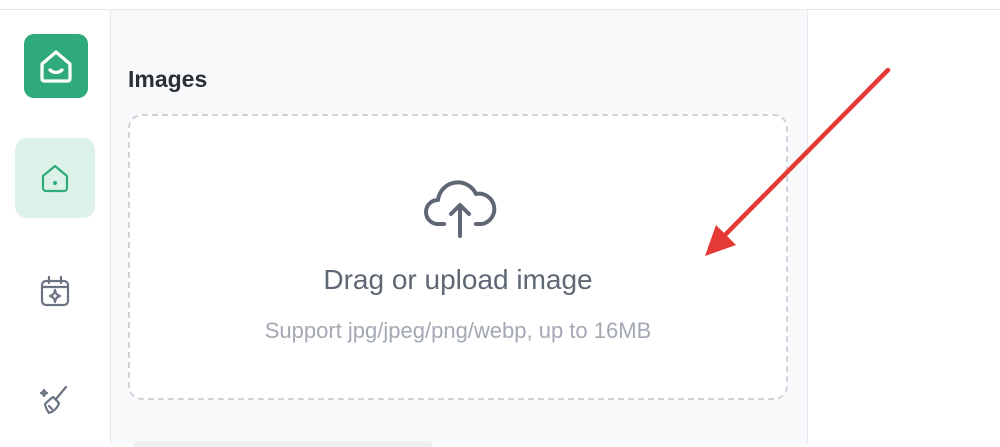  Describe the element at coordinates (283, 444) in the screenshot. I see `next-section-stub` at that location.